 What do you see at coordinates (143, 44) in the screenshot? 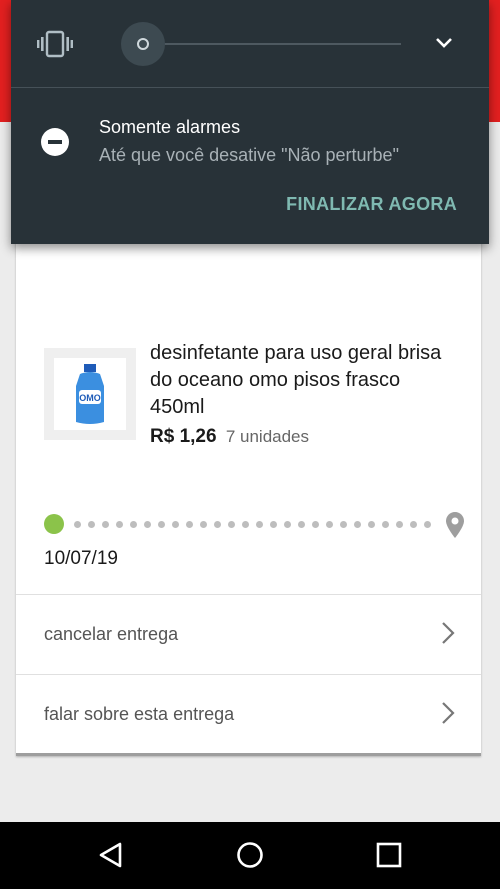
I see `volume-slider-thumb` at bounding box center [143, 44].